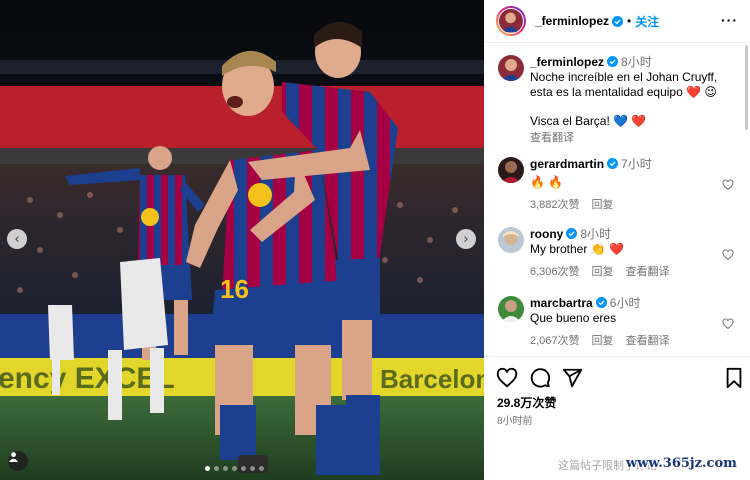  Describe the element at coordinates (540, 378) in the screenshot. I see `comment-icon` at that location.